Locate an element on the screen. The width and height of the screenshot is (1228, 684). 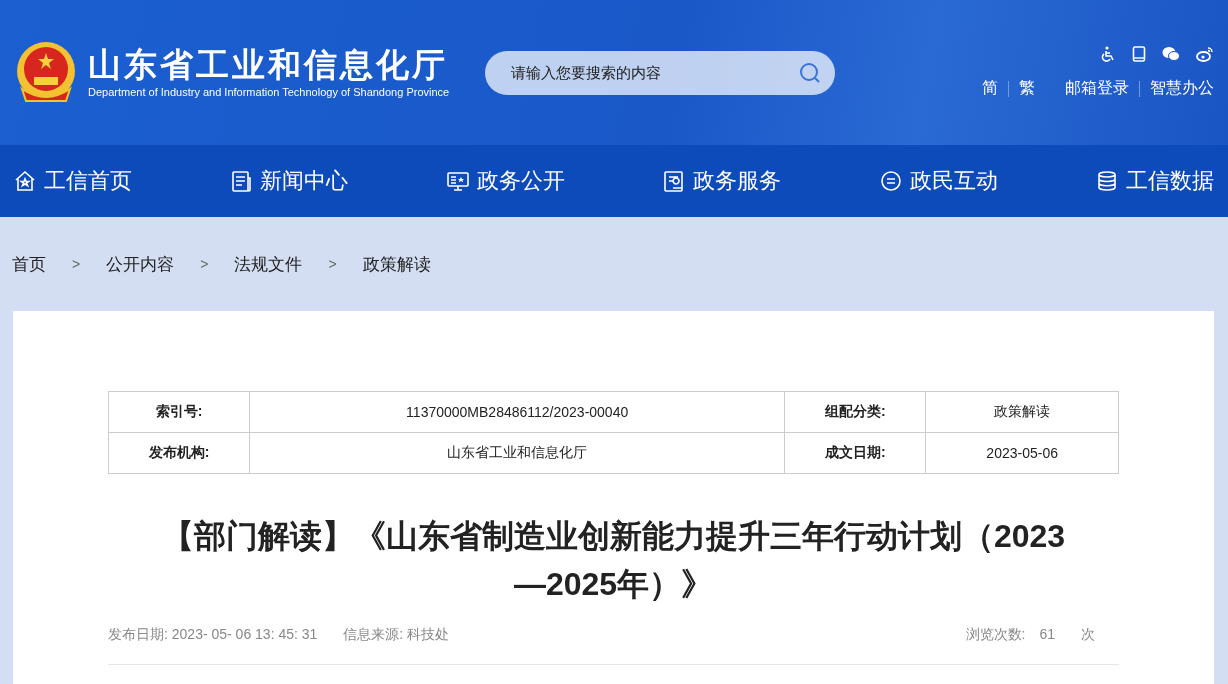
breadcrumb-link: 首页 is located at coordinates (29, 264).